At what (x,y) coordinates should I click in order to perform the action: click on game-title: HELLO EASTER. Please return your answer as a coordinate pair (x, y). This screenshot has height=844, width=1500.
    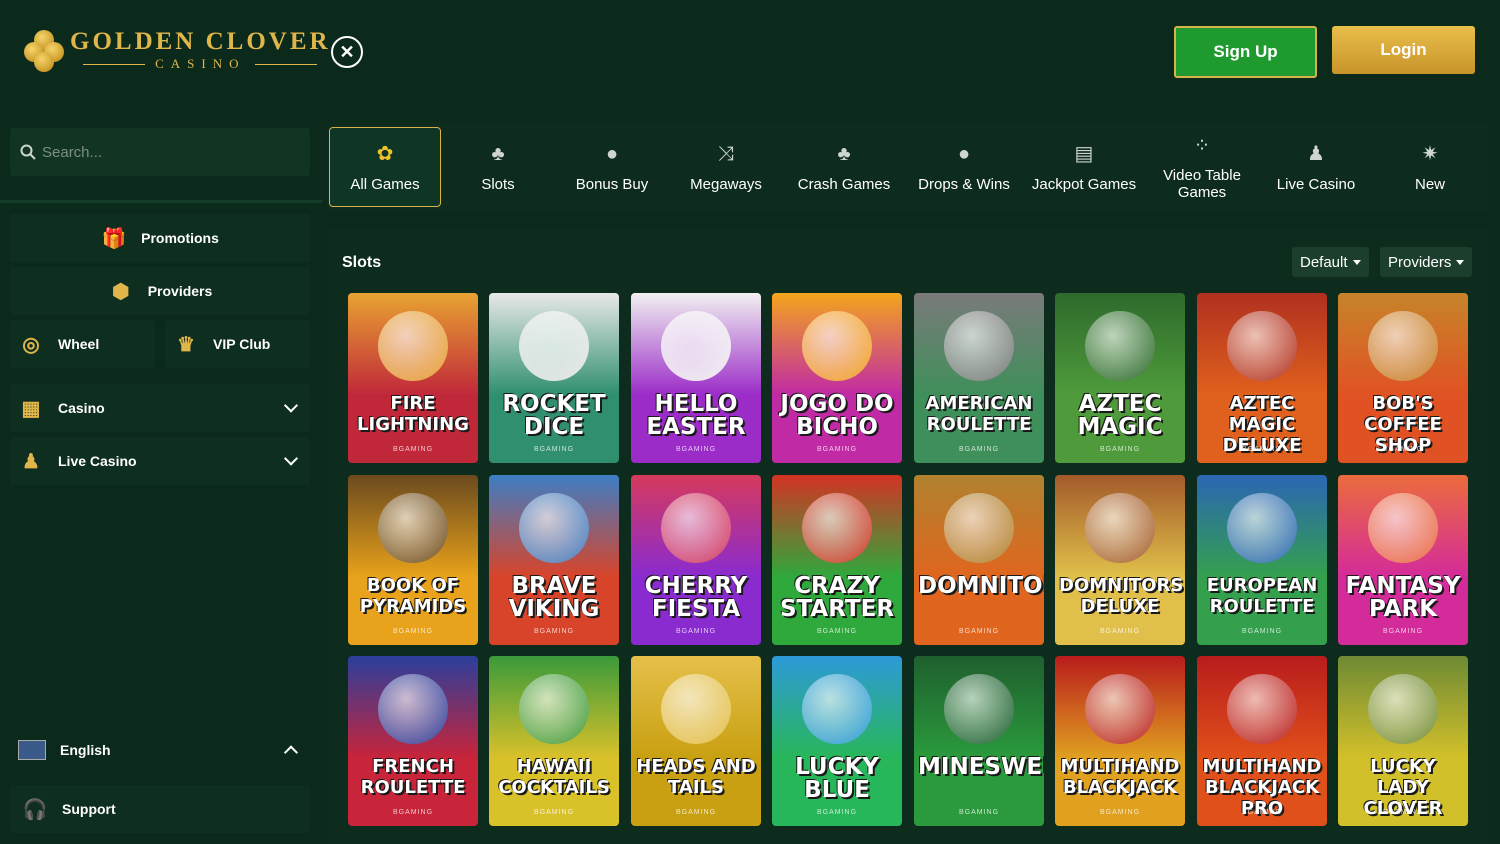
    Looking at the image, I should click on (696, 415).